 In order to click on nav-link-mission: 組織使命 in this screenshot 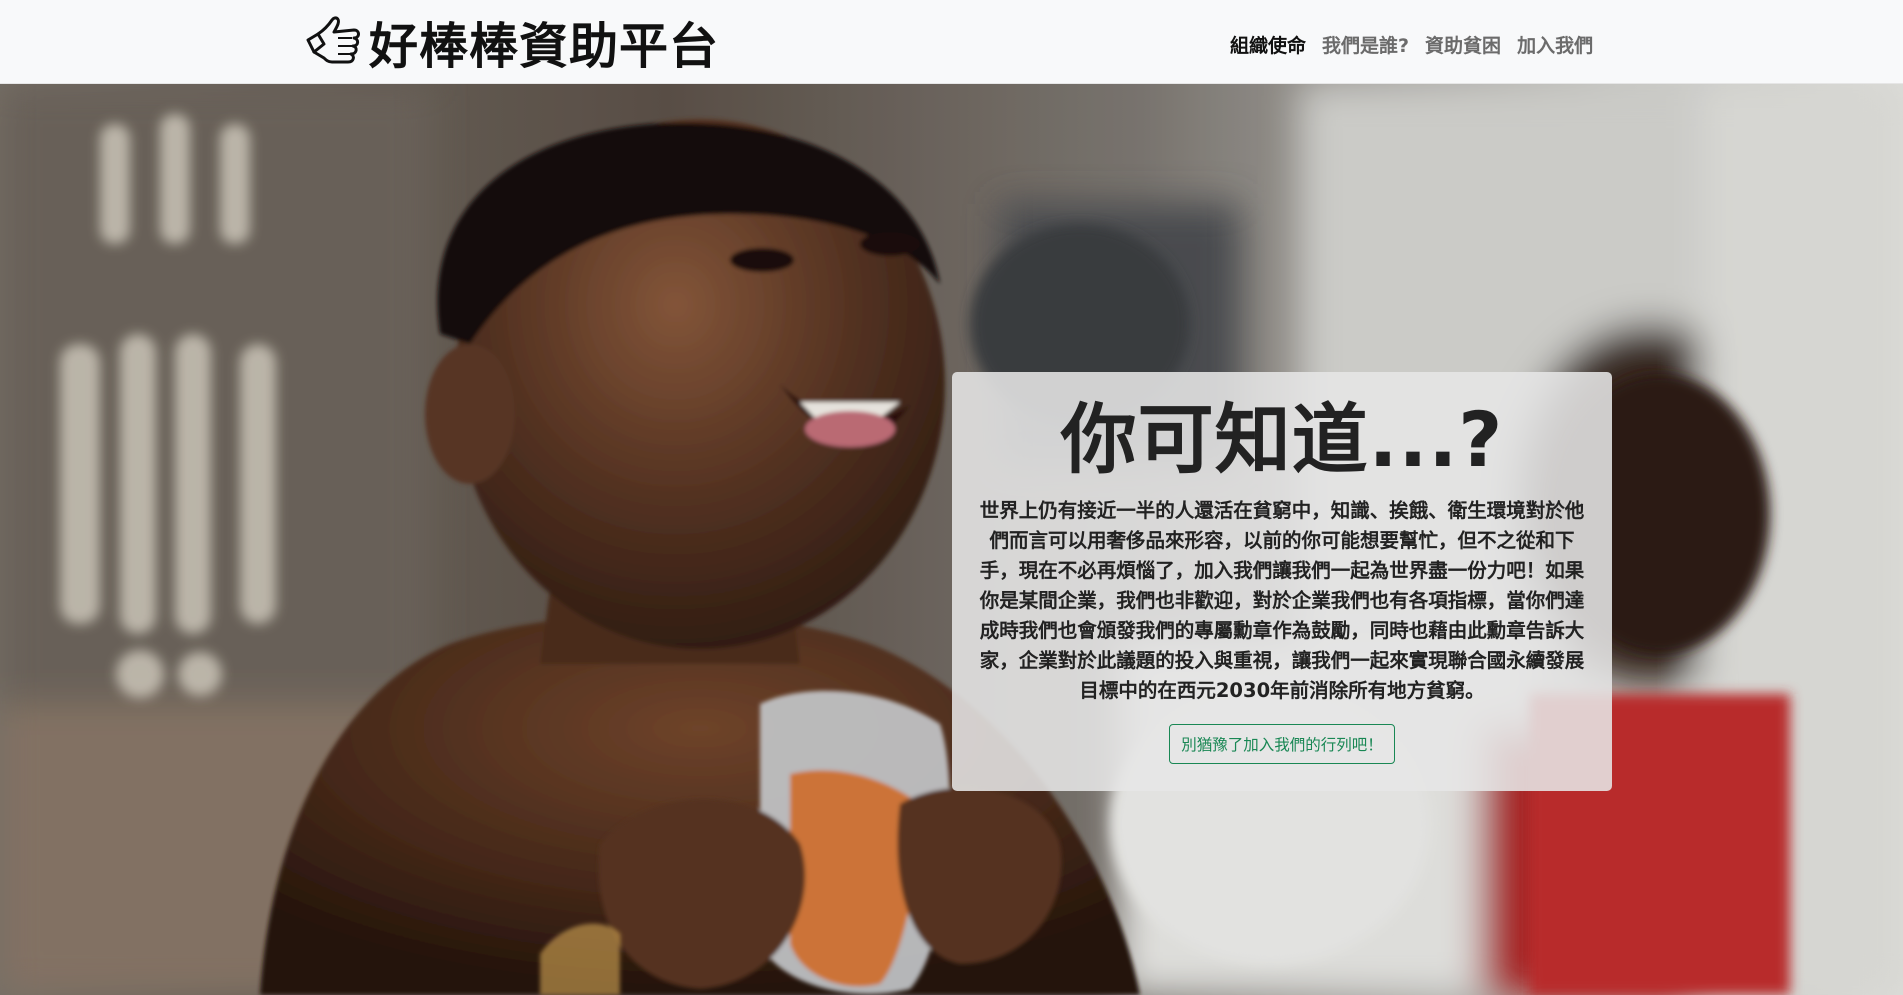, I will do `click(1268, 44)`.